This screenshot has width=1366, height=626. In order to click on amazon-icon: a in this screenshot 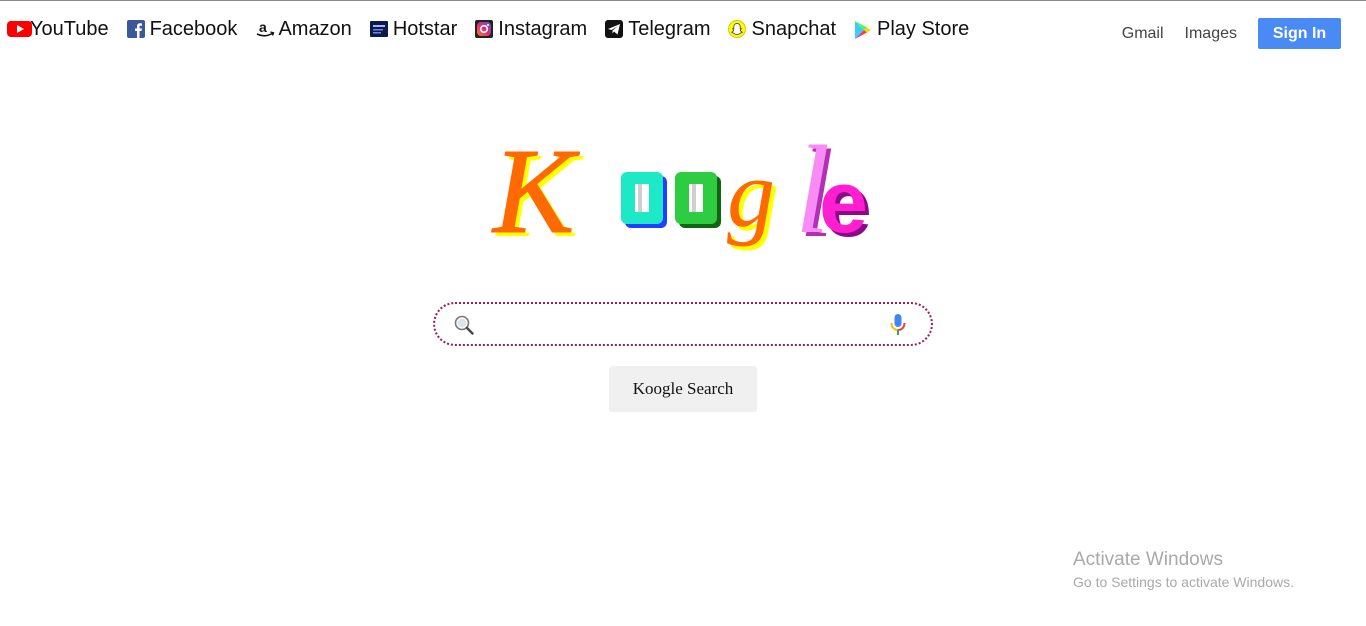, I will do `click(265, 29)`.